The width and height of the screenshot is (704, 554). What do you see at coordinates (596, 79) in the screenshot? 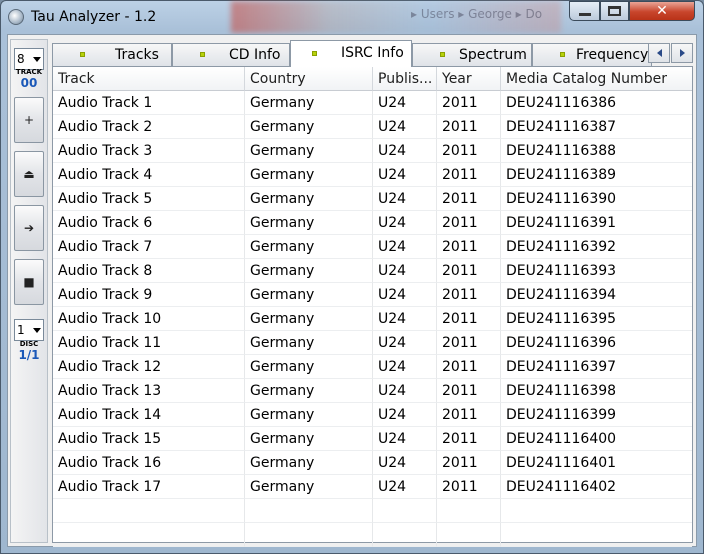
I see `column-header-media-catalog-number: Media Catalog Number` at bounding box center [596, 79].